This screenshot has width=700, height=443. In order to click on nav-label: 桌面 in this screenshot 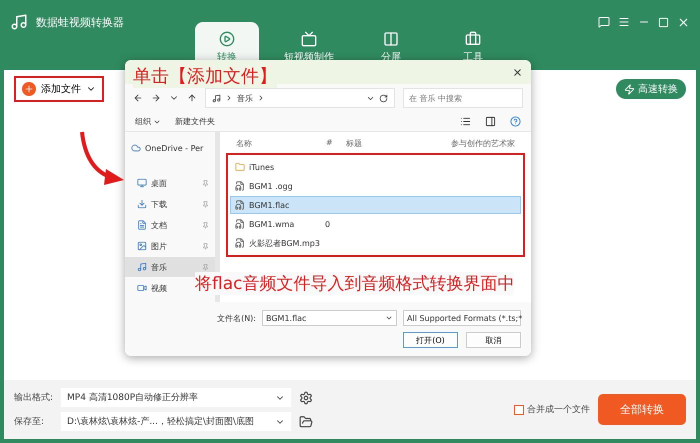, I will do `click(159, 183)`.